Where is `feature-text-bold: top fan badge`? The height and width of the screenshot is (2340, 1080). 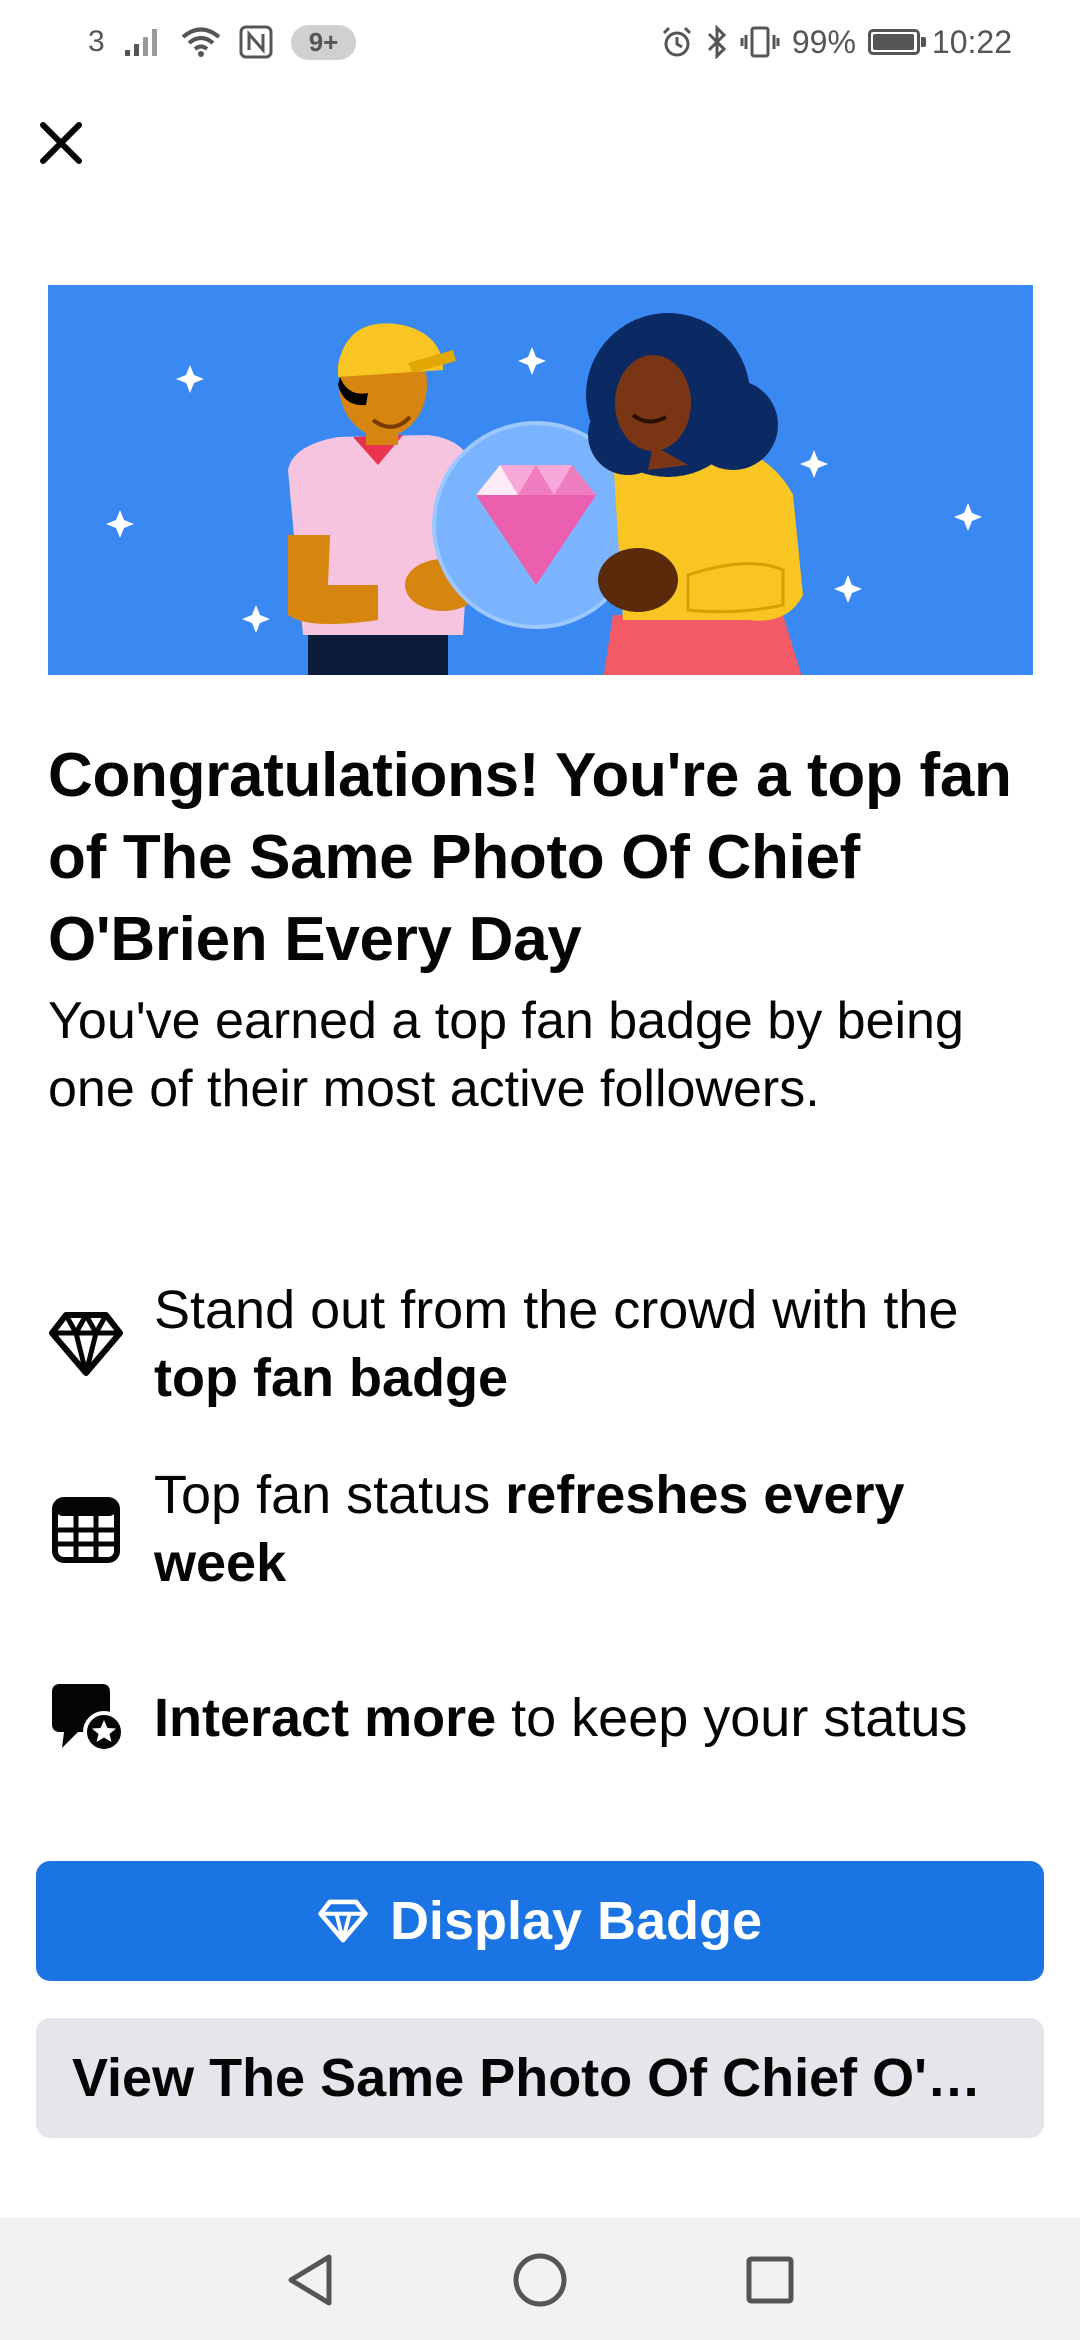 feature-text-bold: top fan badge is located at coordinates (331, 1378).